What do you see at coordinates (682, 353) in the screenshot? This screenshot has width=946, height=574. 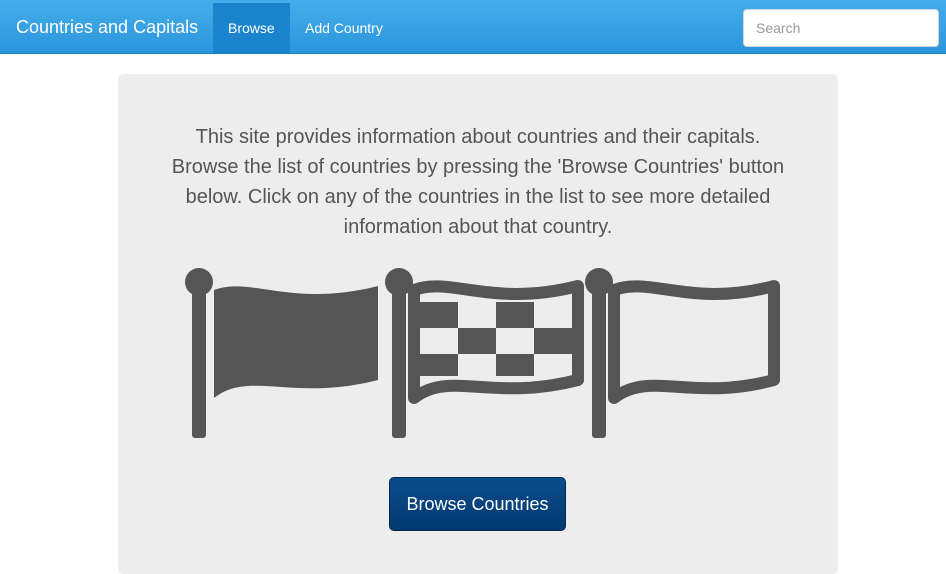 I see `flag-outline-icon` at bounding box center [682, 353].